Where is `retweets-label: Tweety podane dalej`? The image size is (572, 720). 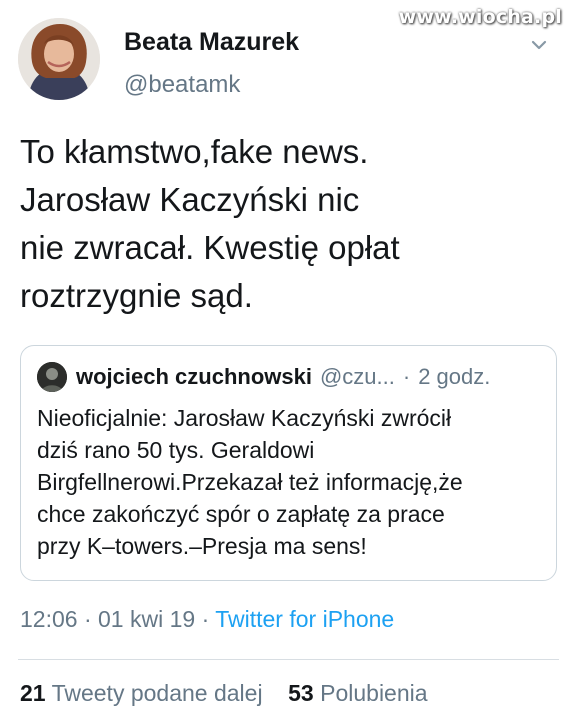 retweets-label: Tweety podane dalej is located at coordinates (157, 693).